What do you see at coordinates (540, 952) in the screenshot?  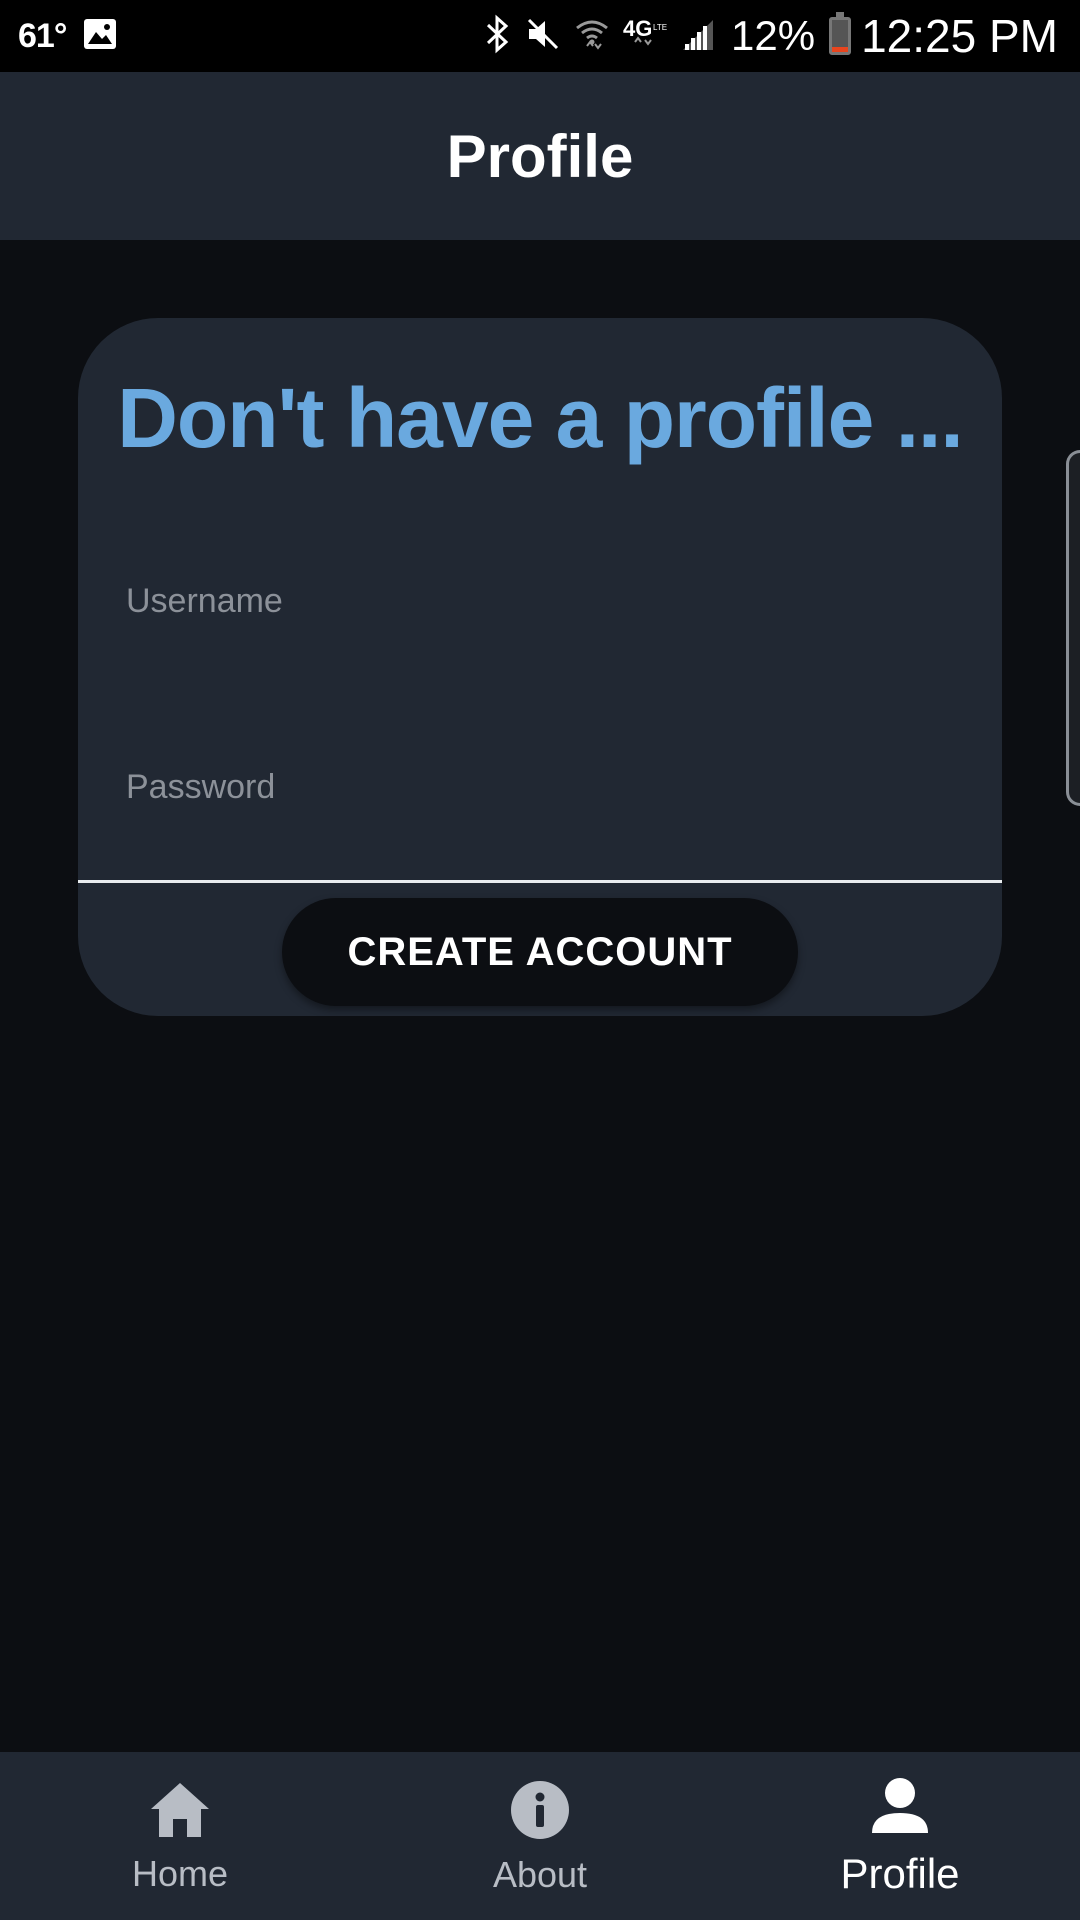 I see `create-account-button: CREATE ACCOUNT` at bounding box center [540, 952].